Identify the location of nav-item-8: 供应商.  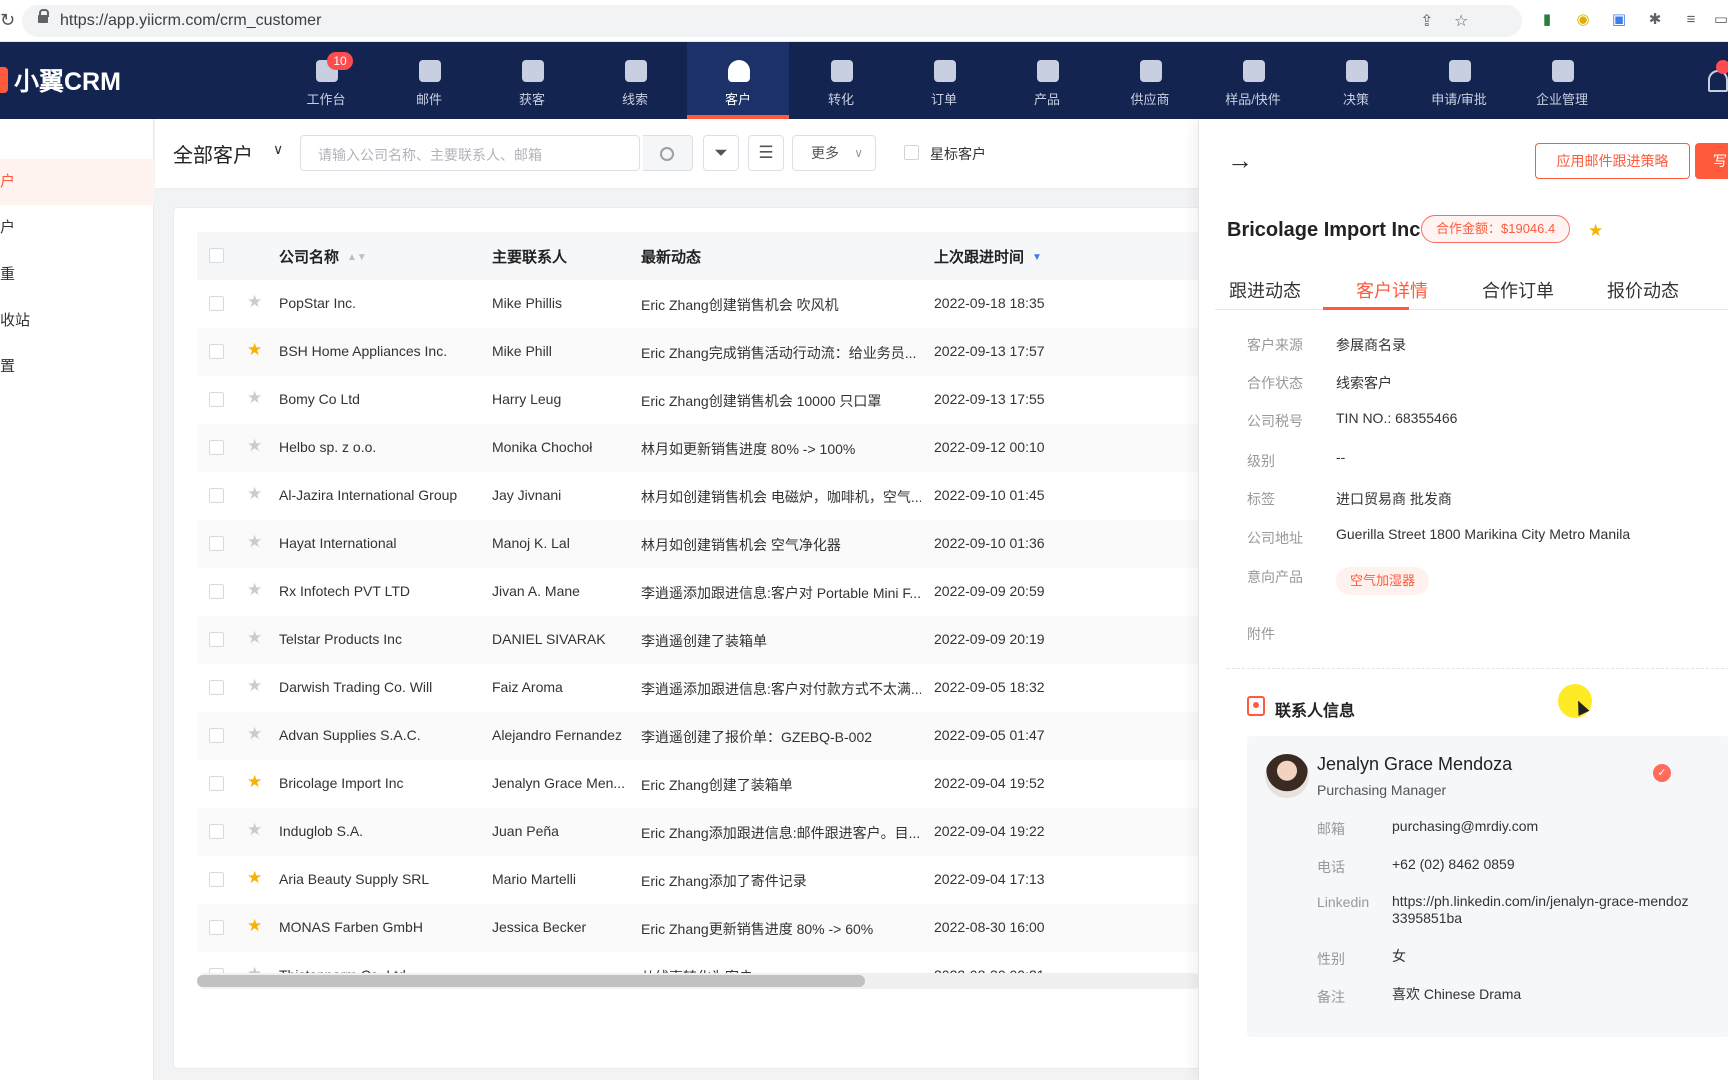
(1150, 80).